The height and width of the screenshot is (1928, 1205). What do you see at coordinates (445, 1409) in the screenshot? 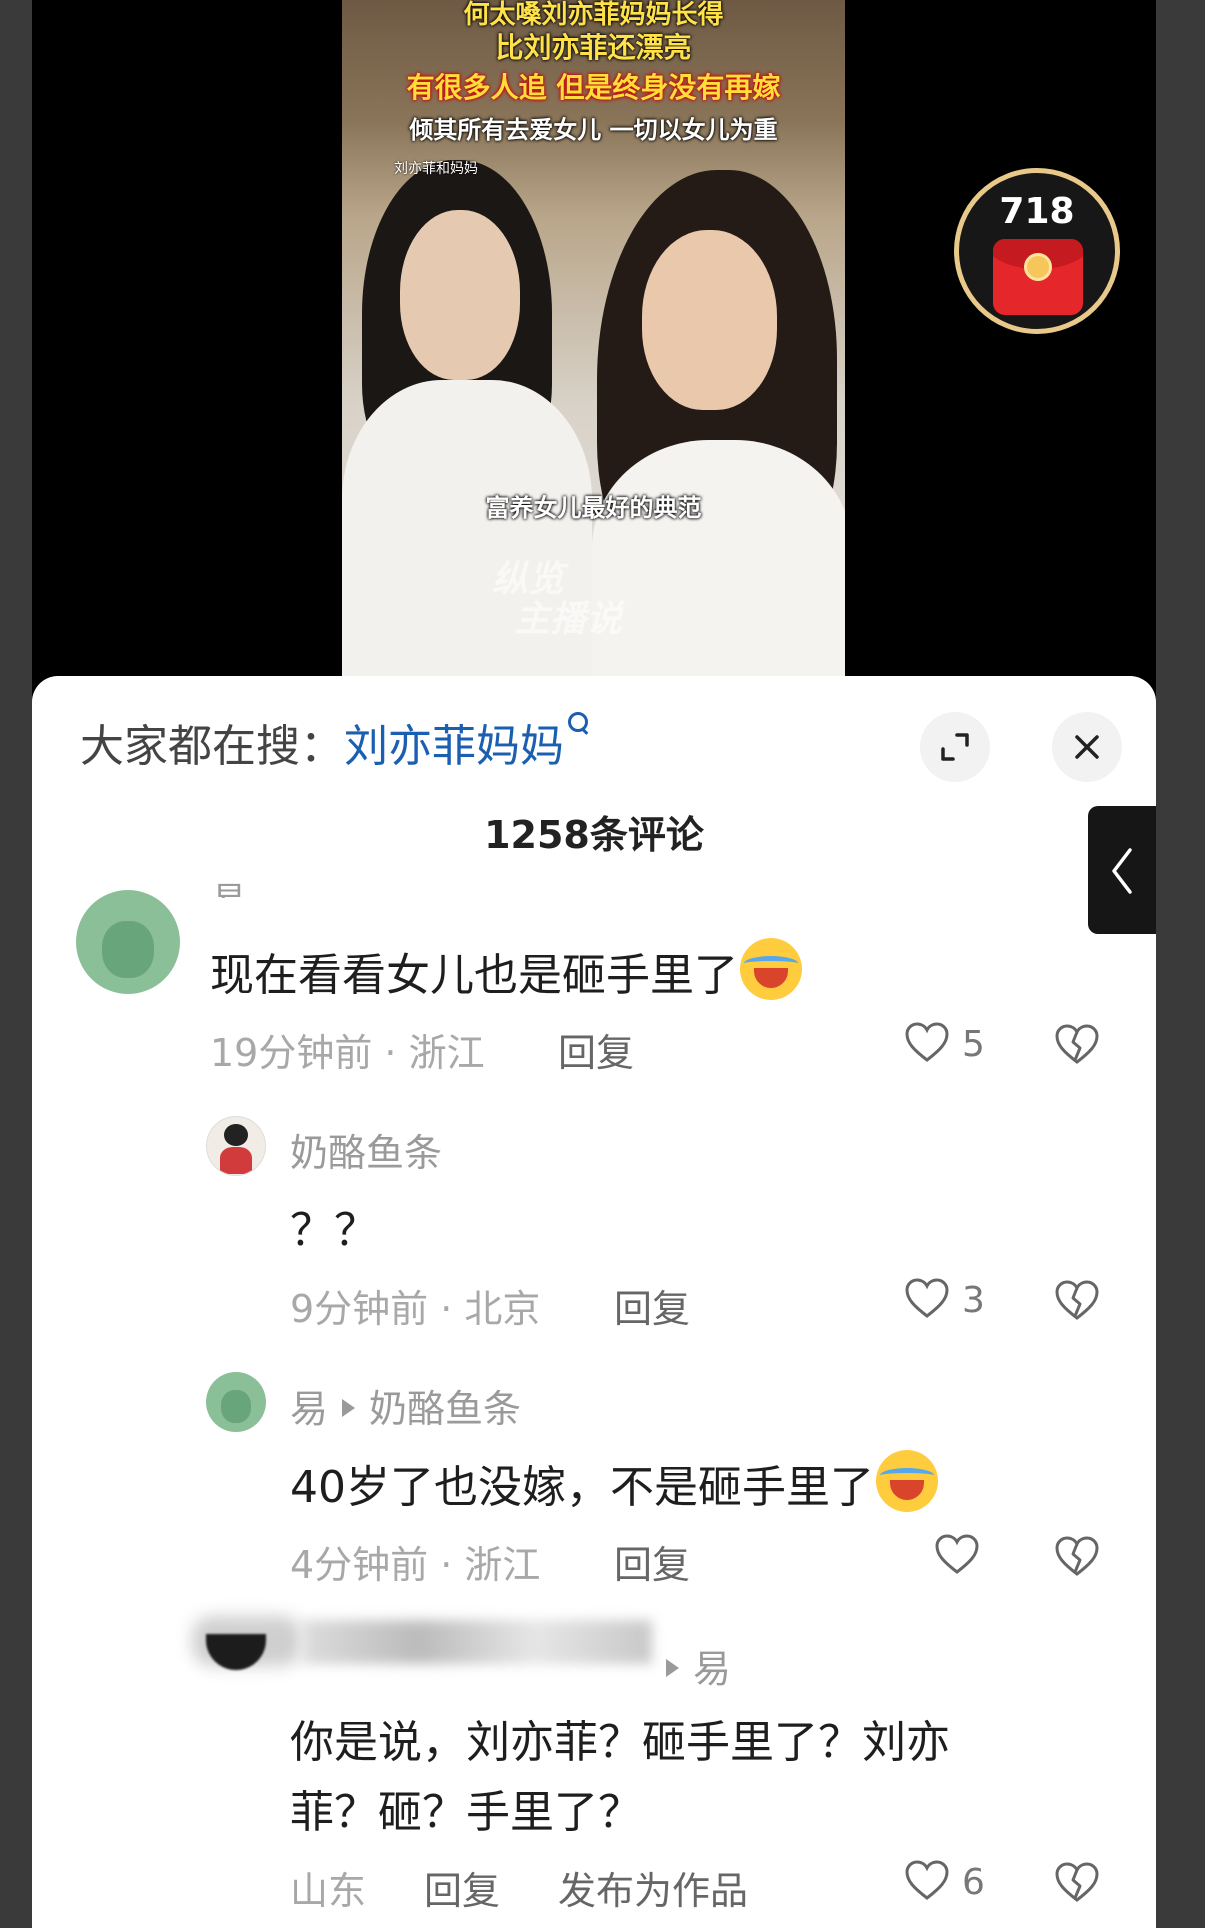
I see `reply-to-author: 奶酪鱼条` at bounding box center [445, 1409].